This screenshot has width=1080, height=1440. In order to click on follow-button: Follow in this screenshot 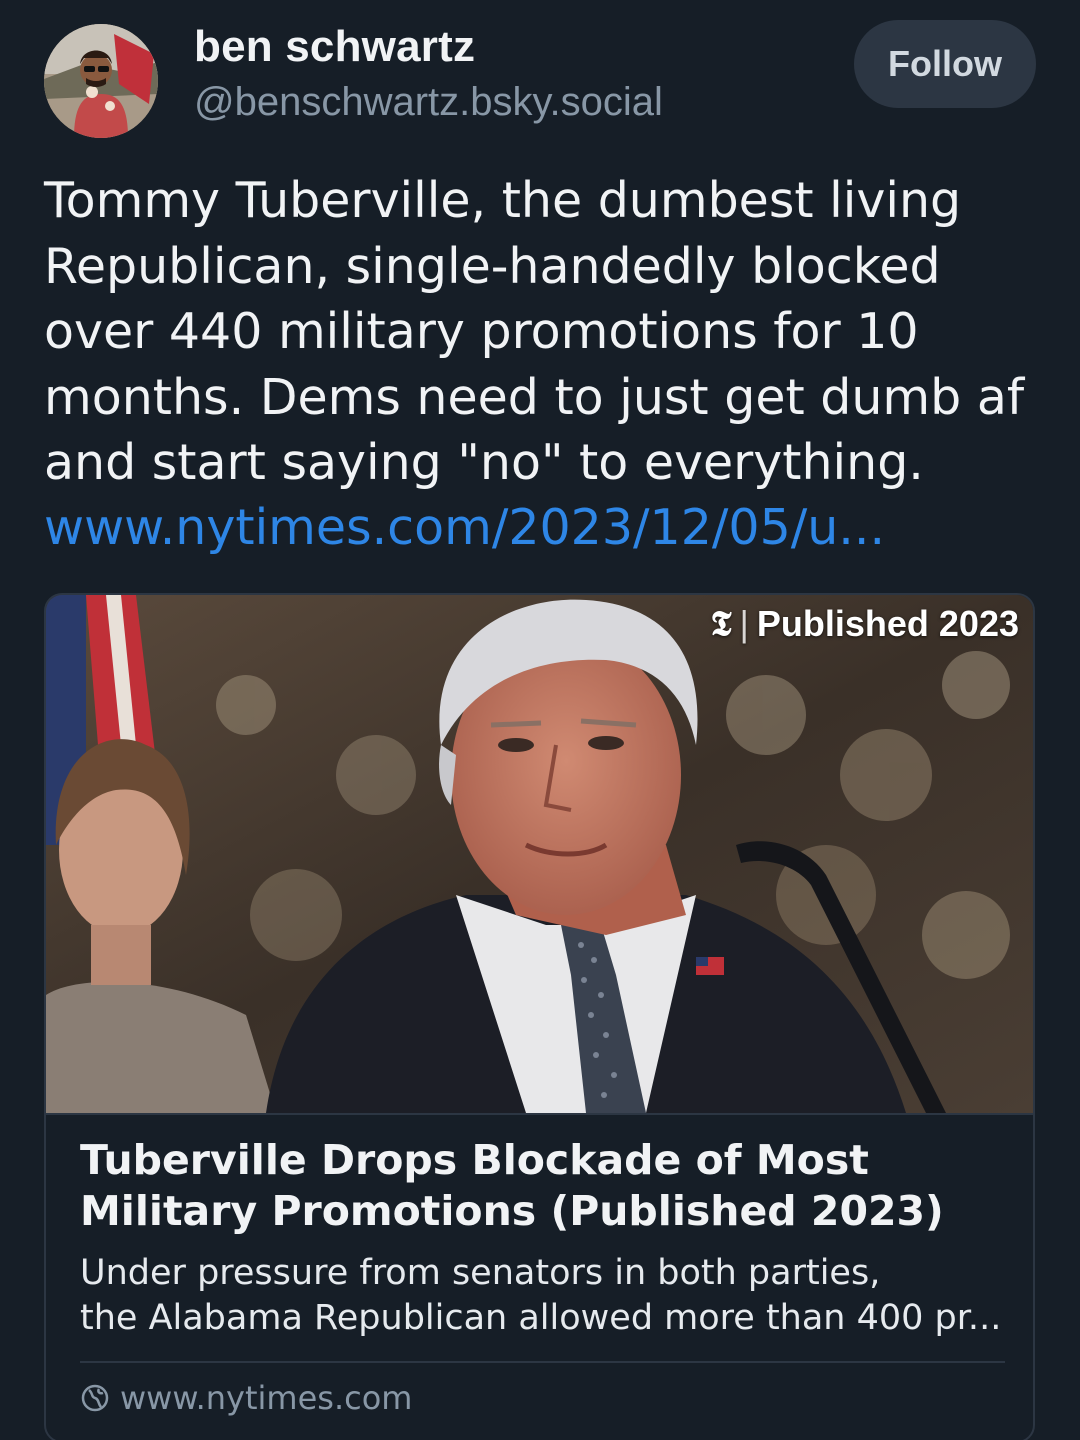, I will do `click(945, 64)`.